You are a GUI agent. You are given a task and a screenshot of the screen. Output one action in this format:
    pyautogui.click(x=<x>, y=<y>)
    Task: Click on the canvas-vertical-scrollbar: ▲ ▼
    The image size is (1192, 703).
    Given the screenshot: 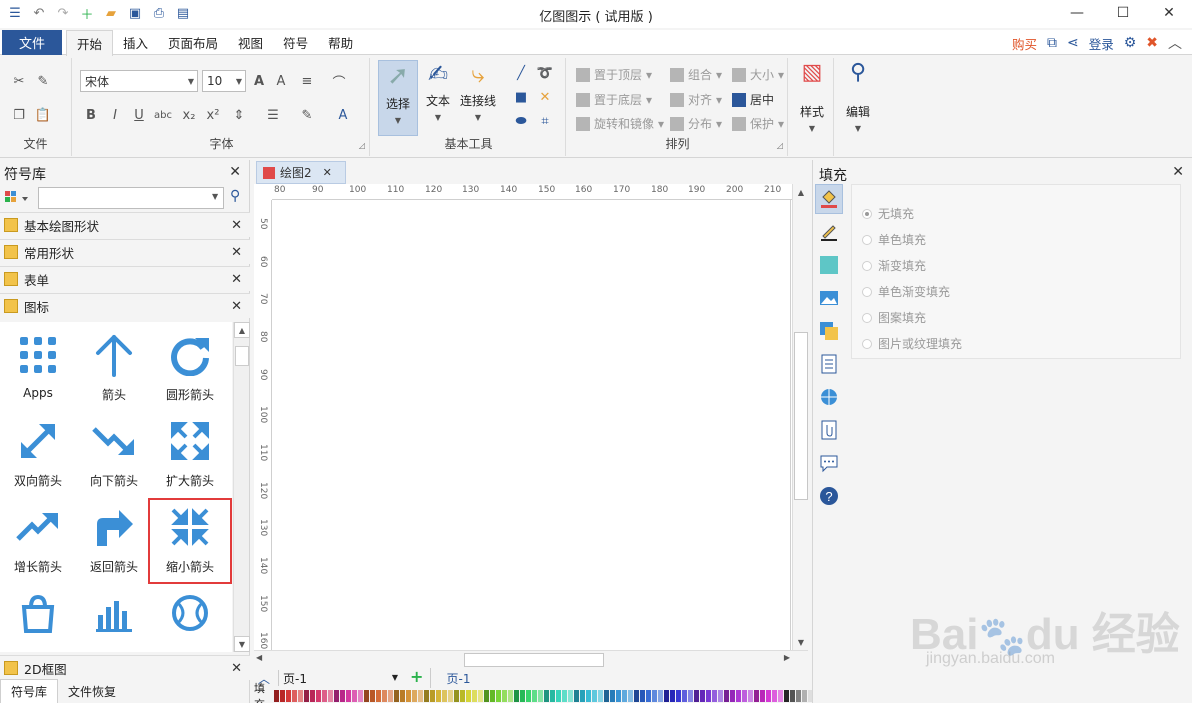 What is the action you would take?
    pyautogui.click(x=800, y=417)
    